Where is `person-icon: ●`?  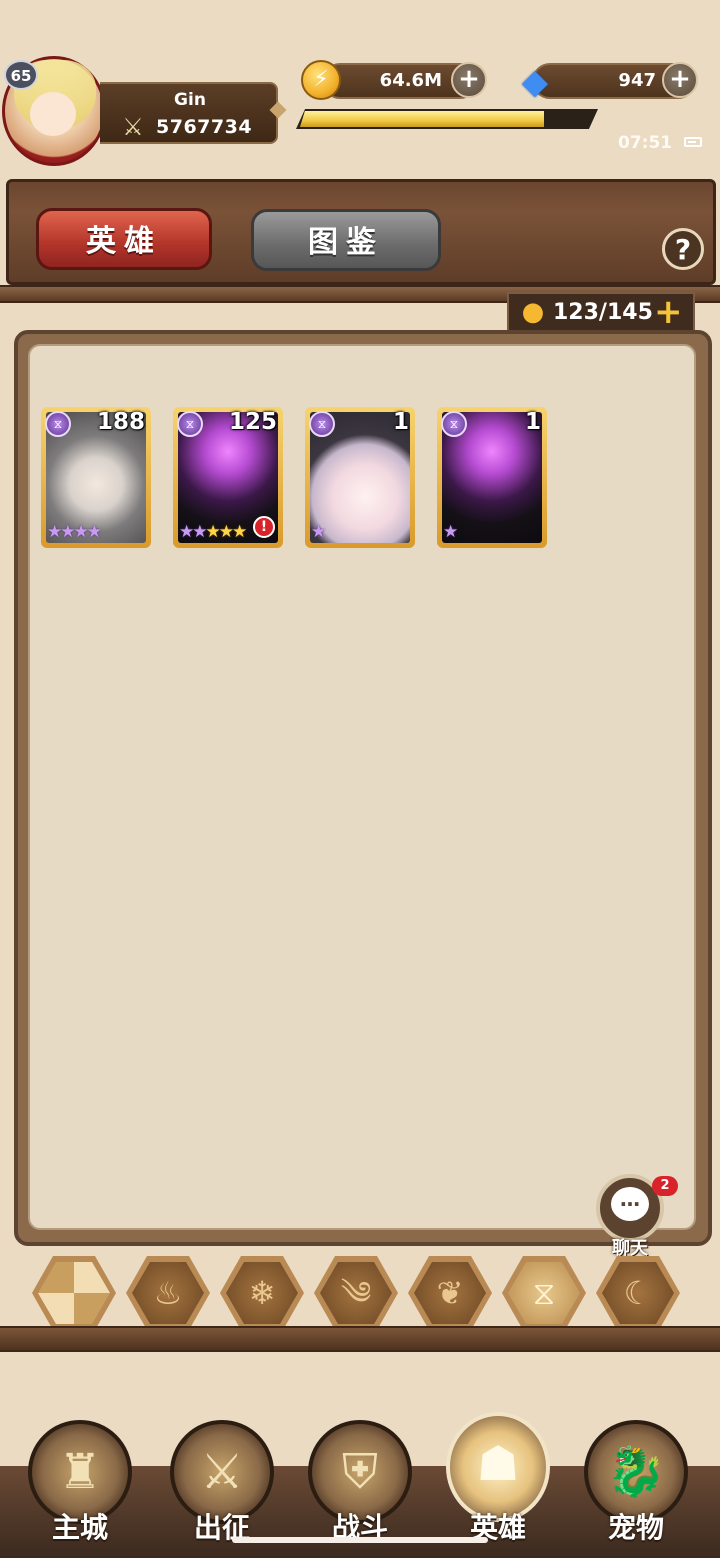
person-icon: ● is located at coordinates (533, 312).